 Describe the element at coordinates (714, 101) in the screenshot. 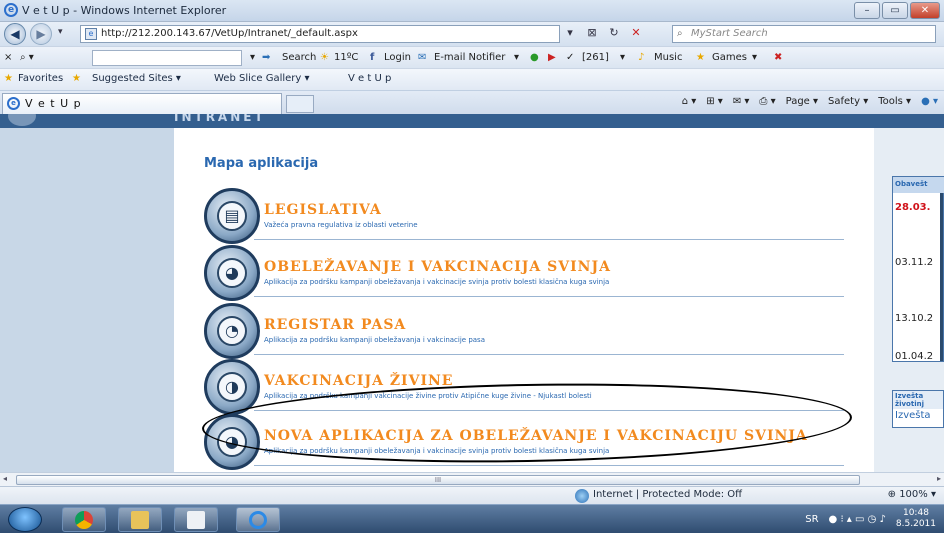

I see `feeds-icon: ⊞ ▾` at that location.